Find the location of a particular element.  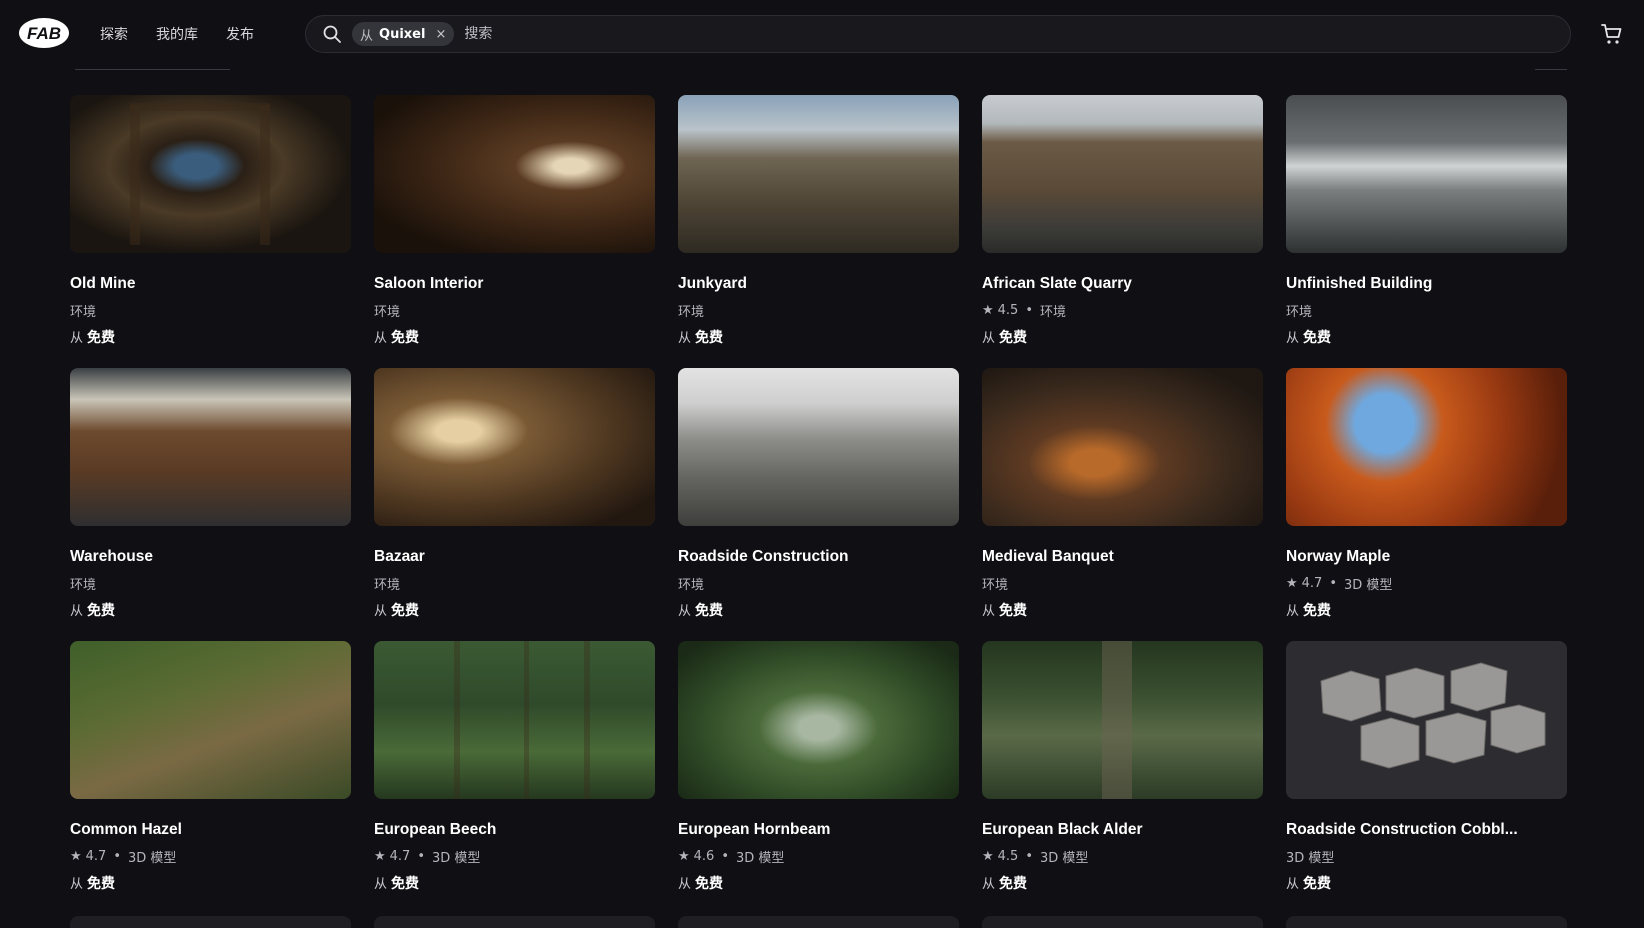

nav-my-library: 我的库 is located at coordinates (177, 34).